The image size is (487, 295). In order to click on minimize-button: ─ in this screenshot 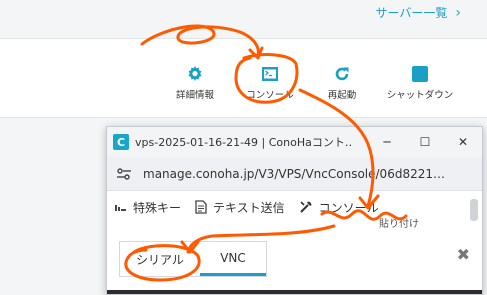, I will do `click(387, 142)`.